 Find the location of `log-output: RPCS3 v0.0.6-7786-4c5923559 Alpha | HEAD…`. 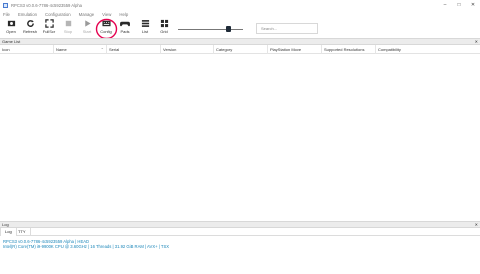

log-output: RPCS3 v0.0.6-7786-4c5923559 Alpha | HEAD… is located at coordinates (240, 255).